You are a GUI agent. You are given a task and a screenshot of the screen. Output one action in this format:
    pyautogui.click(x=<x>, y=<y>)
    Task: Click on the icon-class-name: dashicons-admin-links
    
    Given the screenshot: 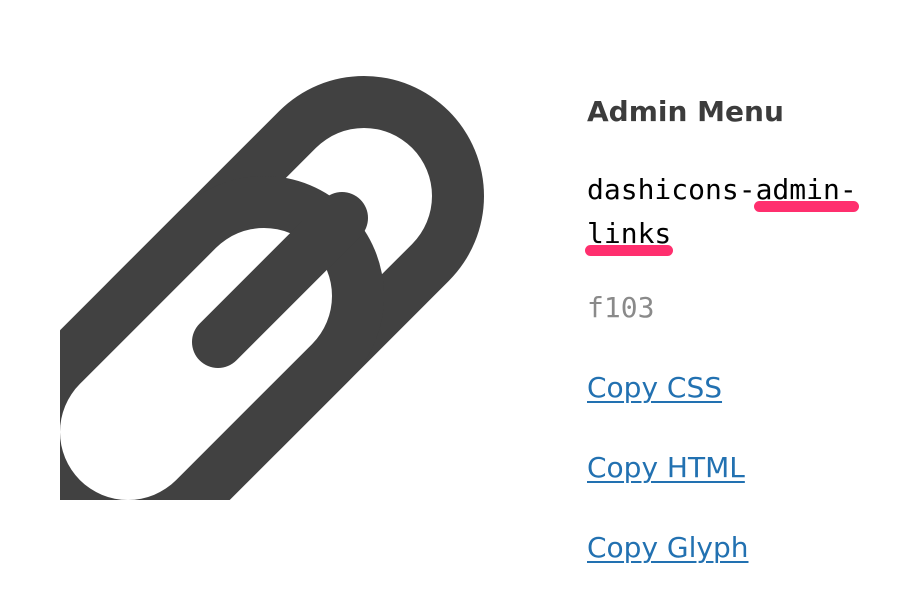 What is the action you would take?
    pyautogui.click(x=735, y=212)
    